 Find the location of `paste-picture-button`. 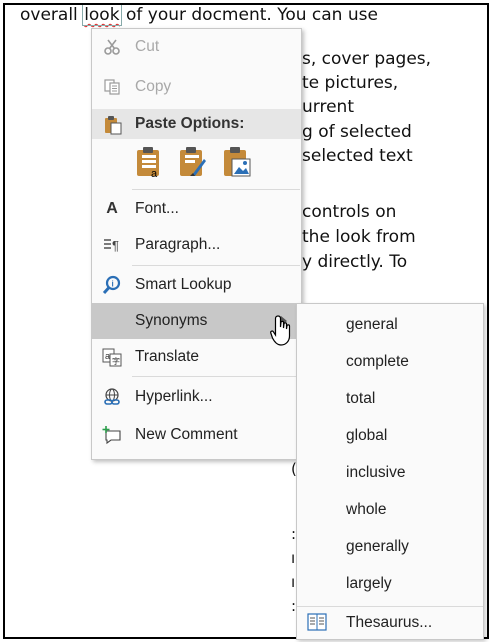

paste-picture-button is located at coordinates (237, 162).